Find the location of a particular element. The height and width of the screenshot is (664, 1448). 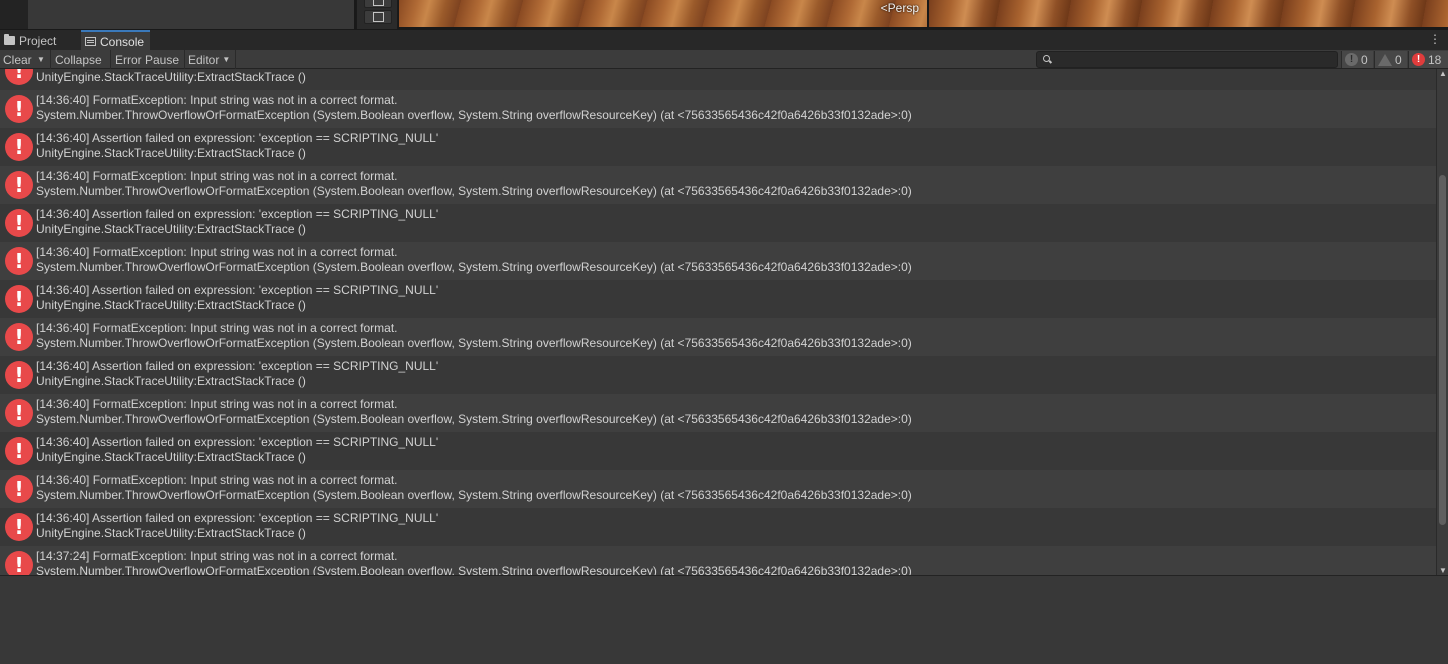

rect-tool-button is located at coordinates (378, 17).